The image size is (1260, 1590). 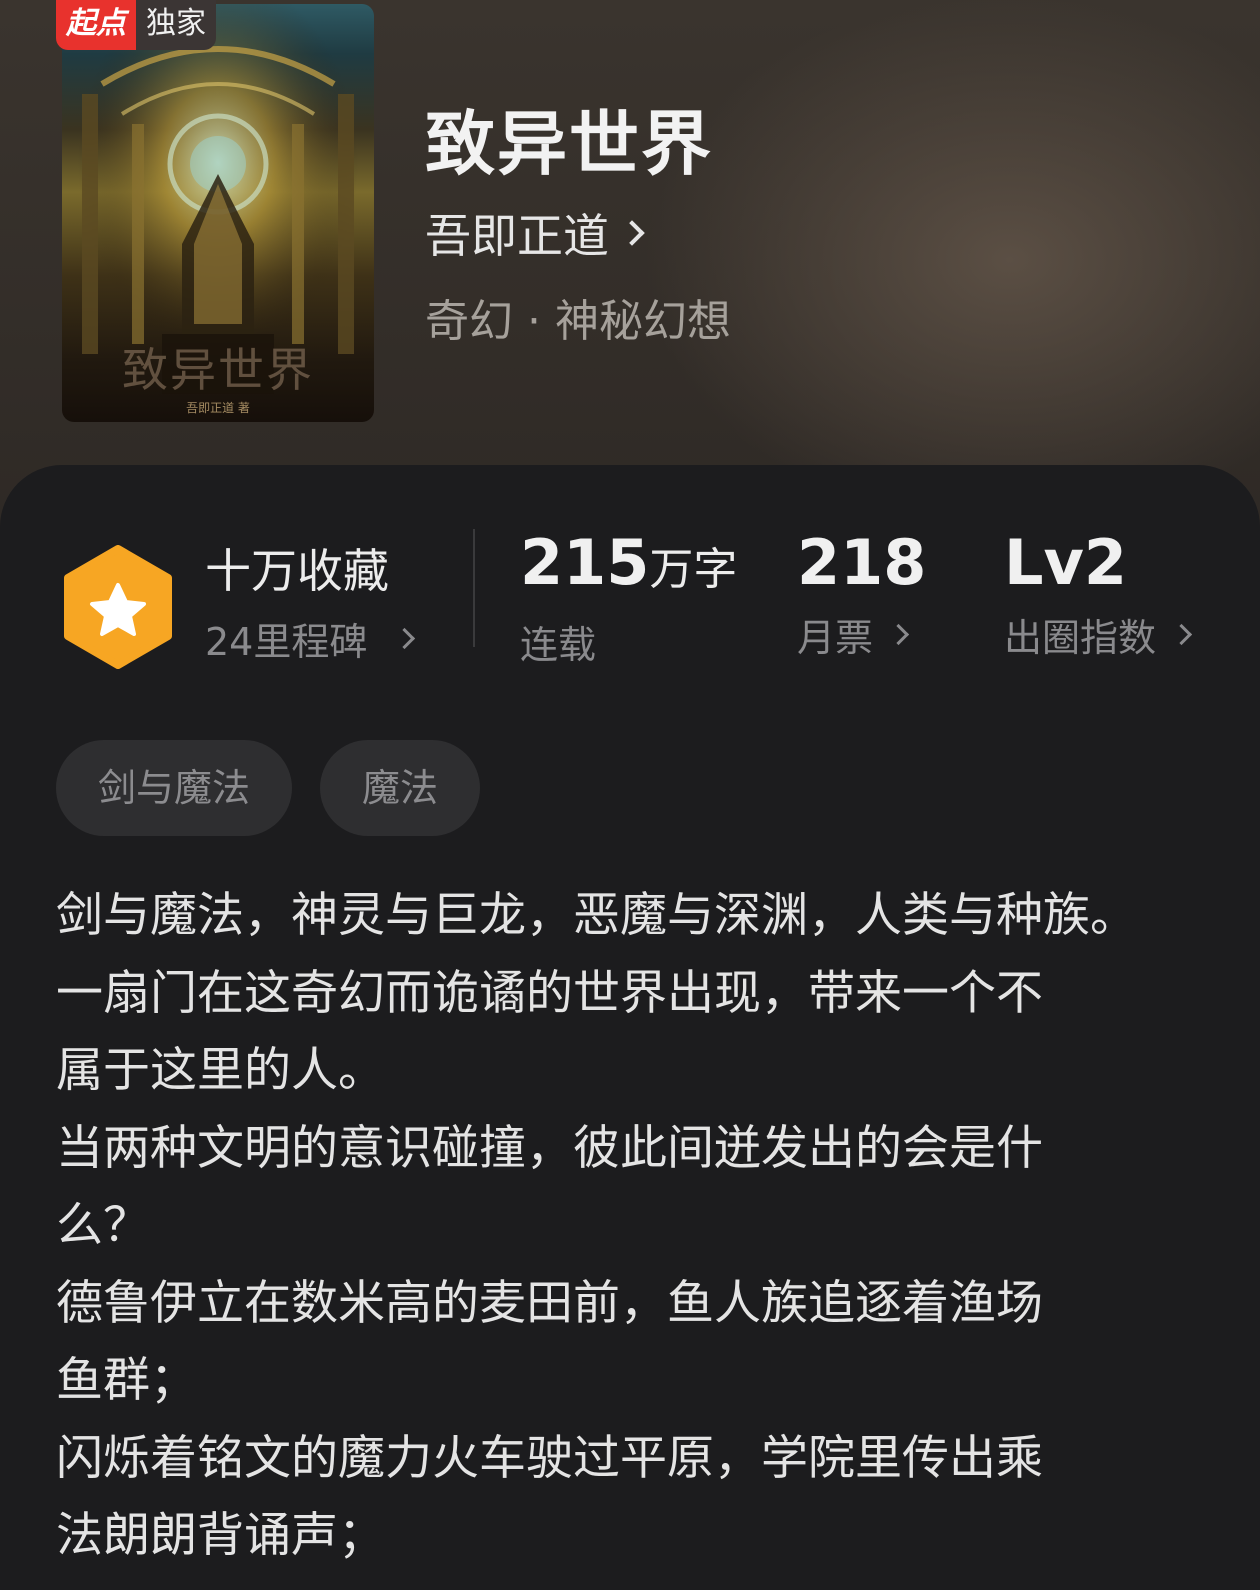 I want to click on cover-author-art: 吾即正道 著, so click(x=218, y=408).